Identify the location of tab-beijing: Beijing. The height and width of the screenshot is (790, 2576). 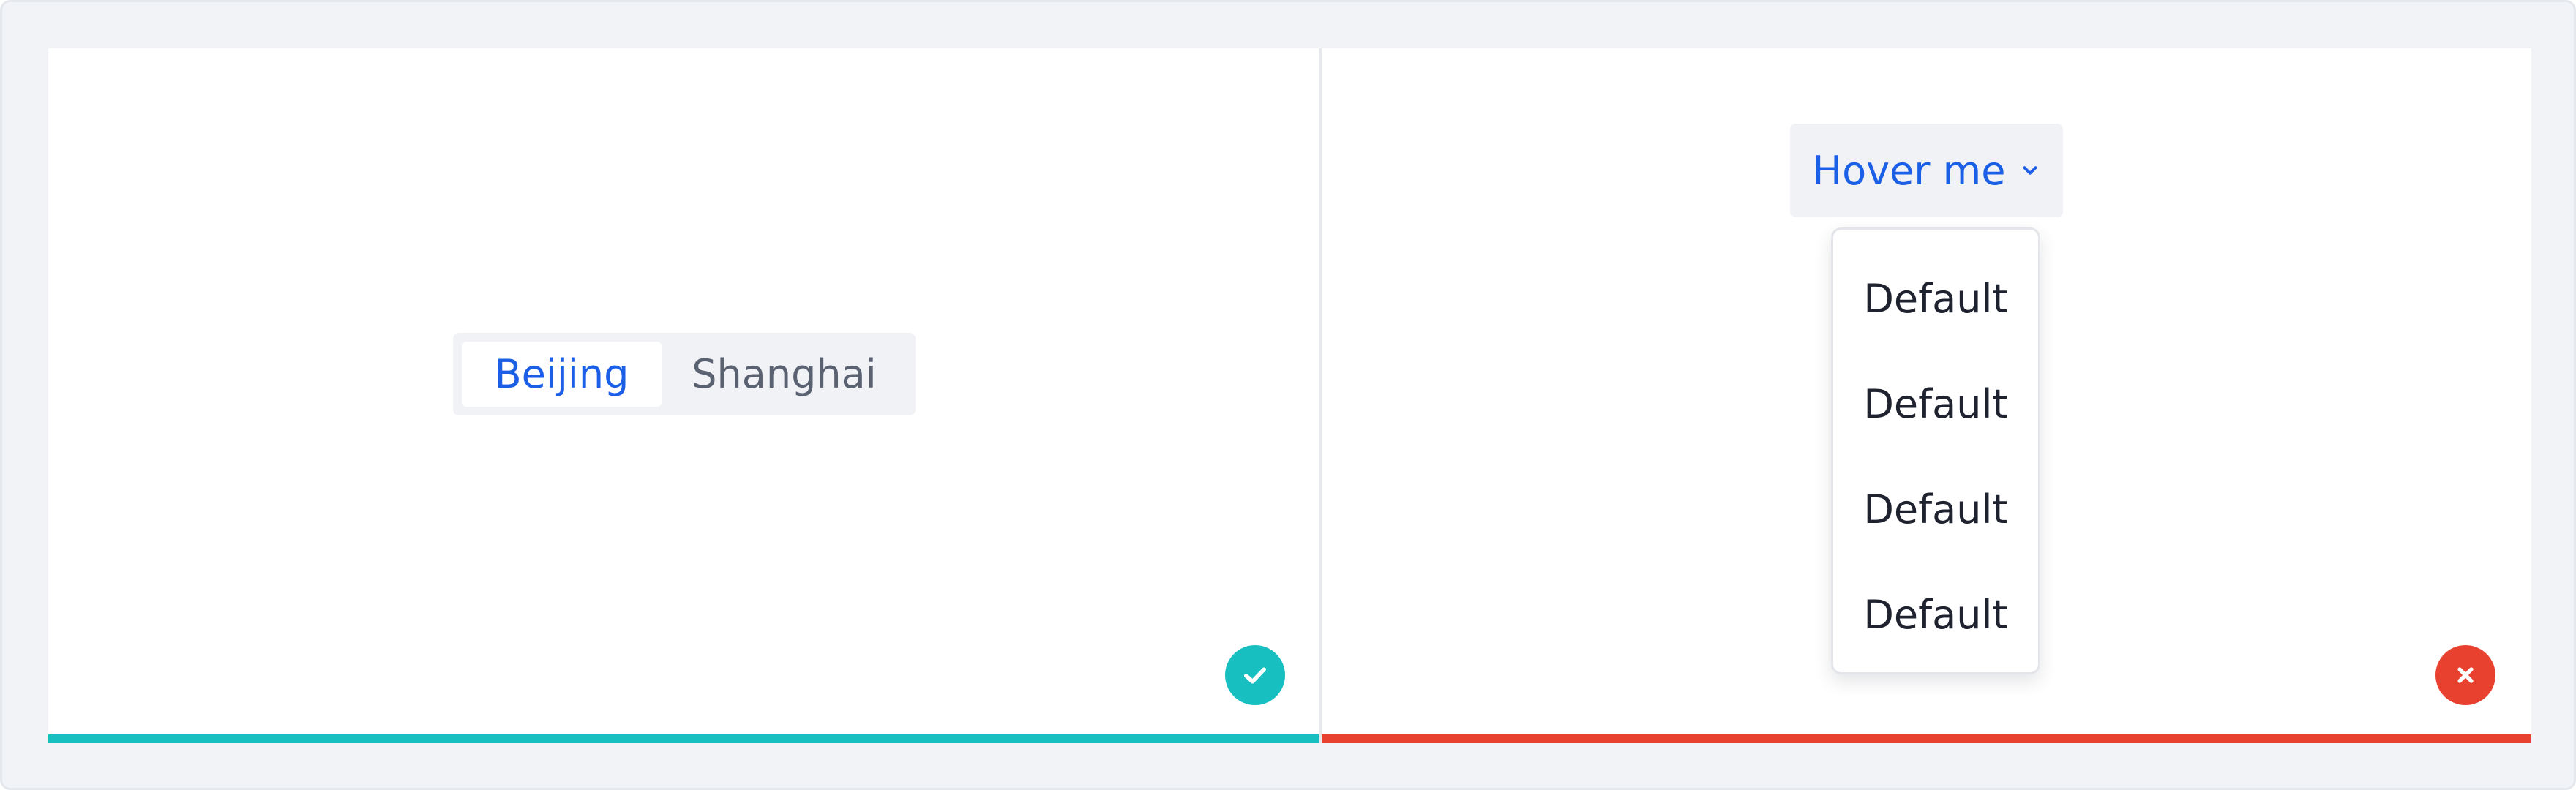
(562, 374).